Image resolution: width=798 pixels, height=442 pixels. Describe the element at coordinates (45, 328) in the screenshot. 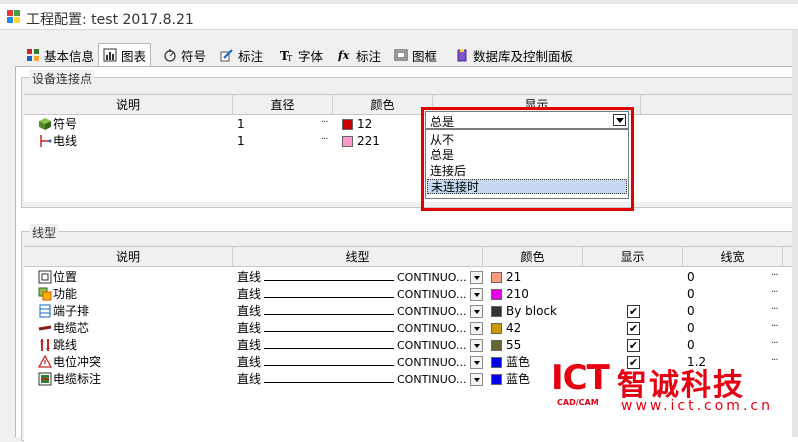

I see `cable-core-icon` at that location.